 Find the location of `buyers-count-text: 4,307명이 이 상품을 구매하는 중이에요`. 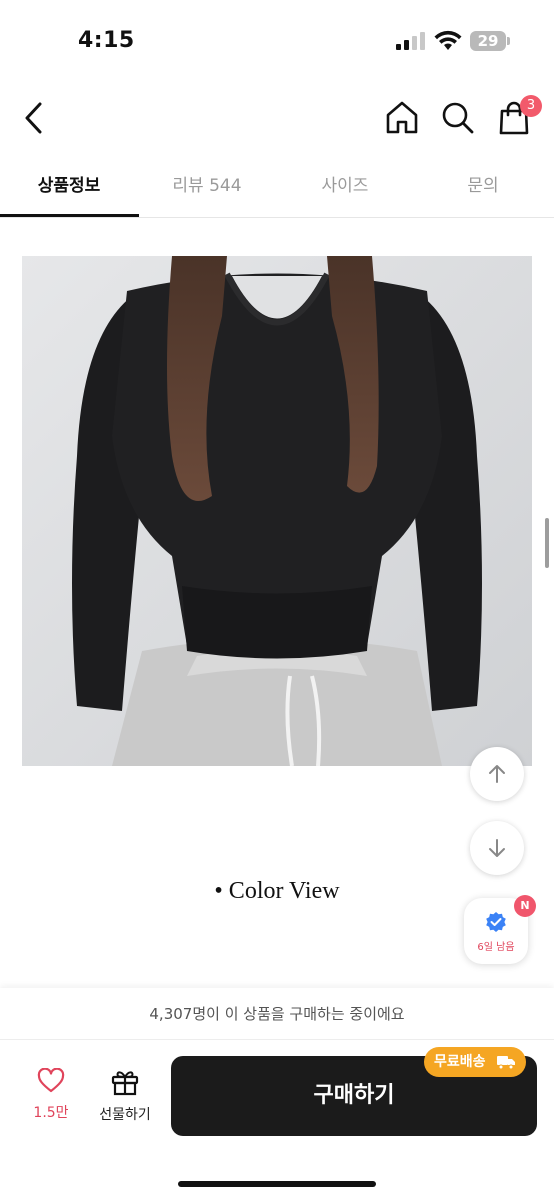

buyers-count-text: 4,307명이 이 상품을 구매하는 중이에요 is located at coordinates (277, 1014).